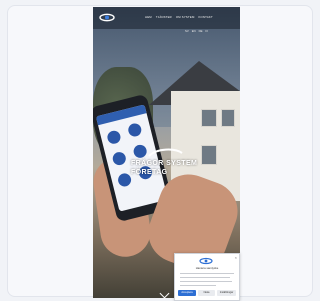 This screenshot has width=320, height=301. Describe the element at coordinates (206, 261) in the screenshot. I see `cookie-logo-icon` at that location.